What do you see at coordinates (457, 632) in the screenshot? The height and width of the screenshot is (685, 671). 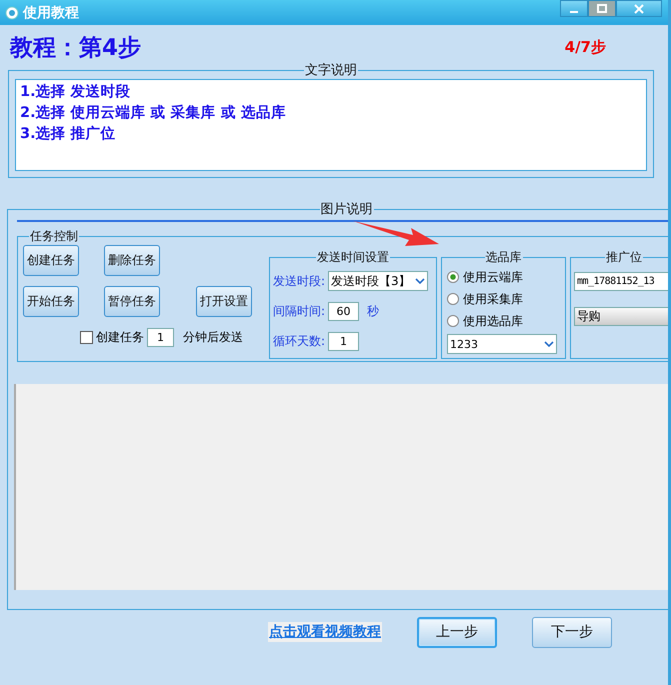 I see `nav-button: 上一步` at bounding box center [457, 632].